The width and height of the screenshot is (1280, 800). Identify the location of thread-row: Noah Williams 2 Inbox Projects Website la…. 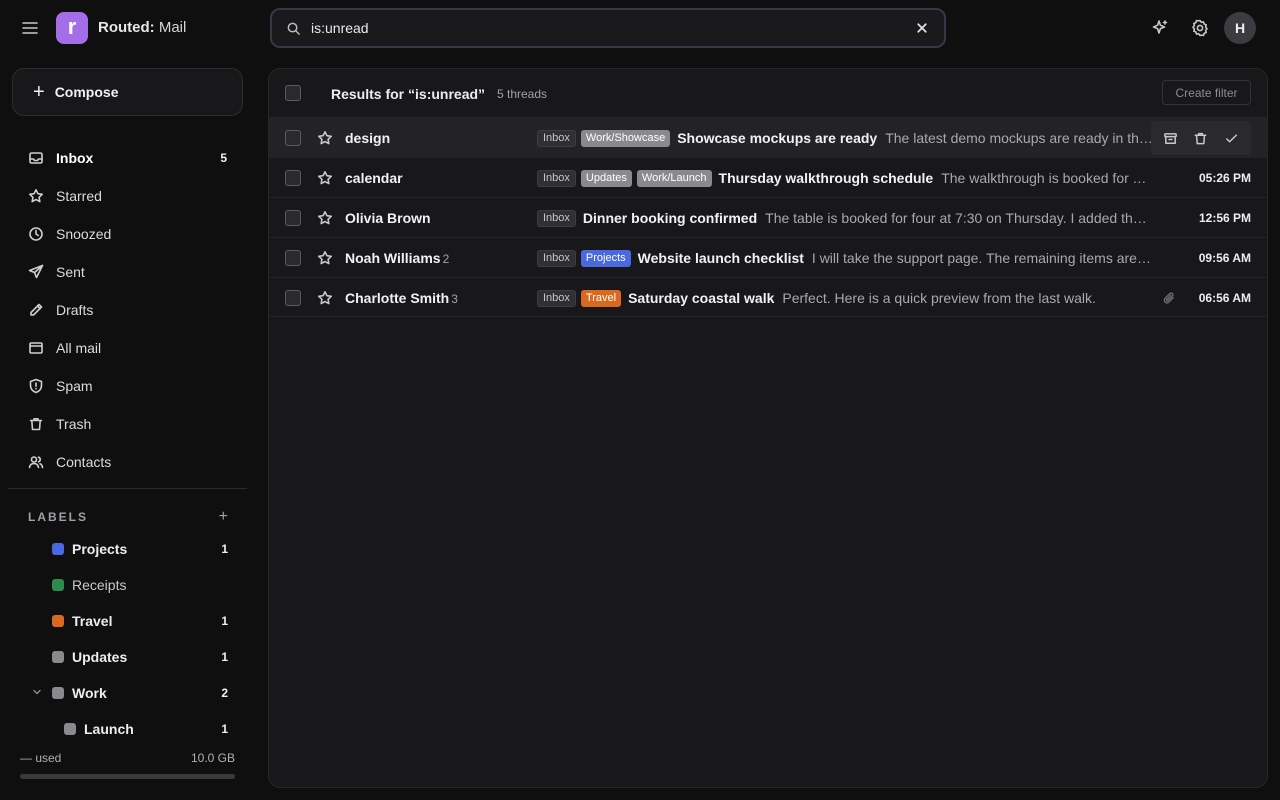
(768, 257).